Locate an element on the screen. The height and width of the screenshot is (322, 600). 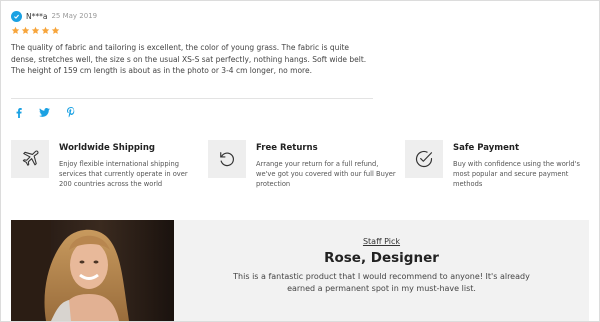
check-circle-icon is located at coordinates (424, 159).